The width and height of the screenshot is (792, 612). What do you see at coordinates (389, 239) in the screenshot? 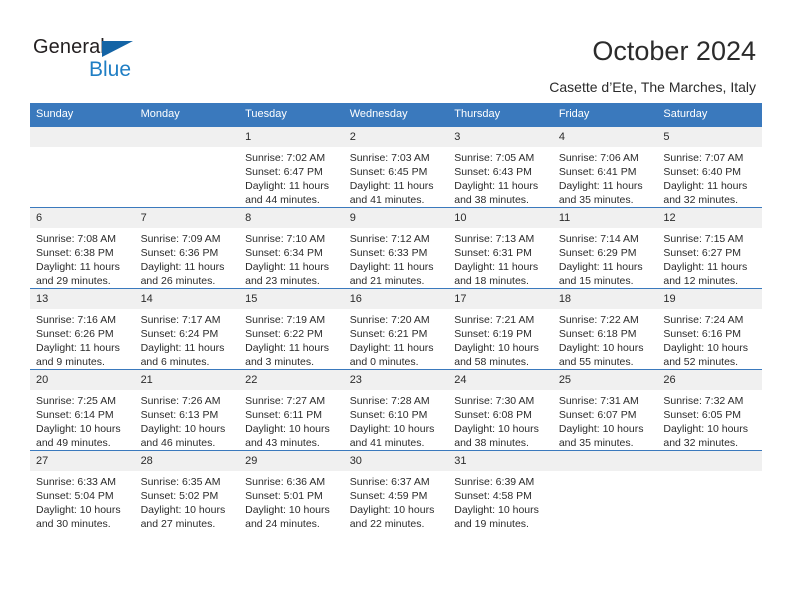
I see `day-detail-line: Sunrise: 7:12 AM` at bounding box center [389, 239].